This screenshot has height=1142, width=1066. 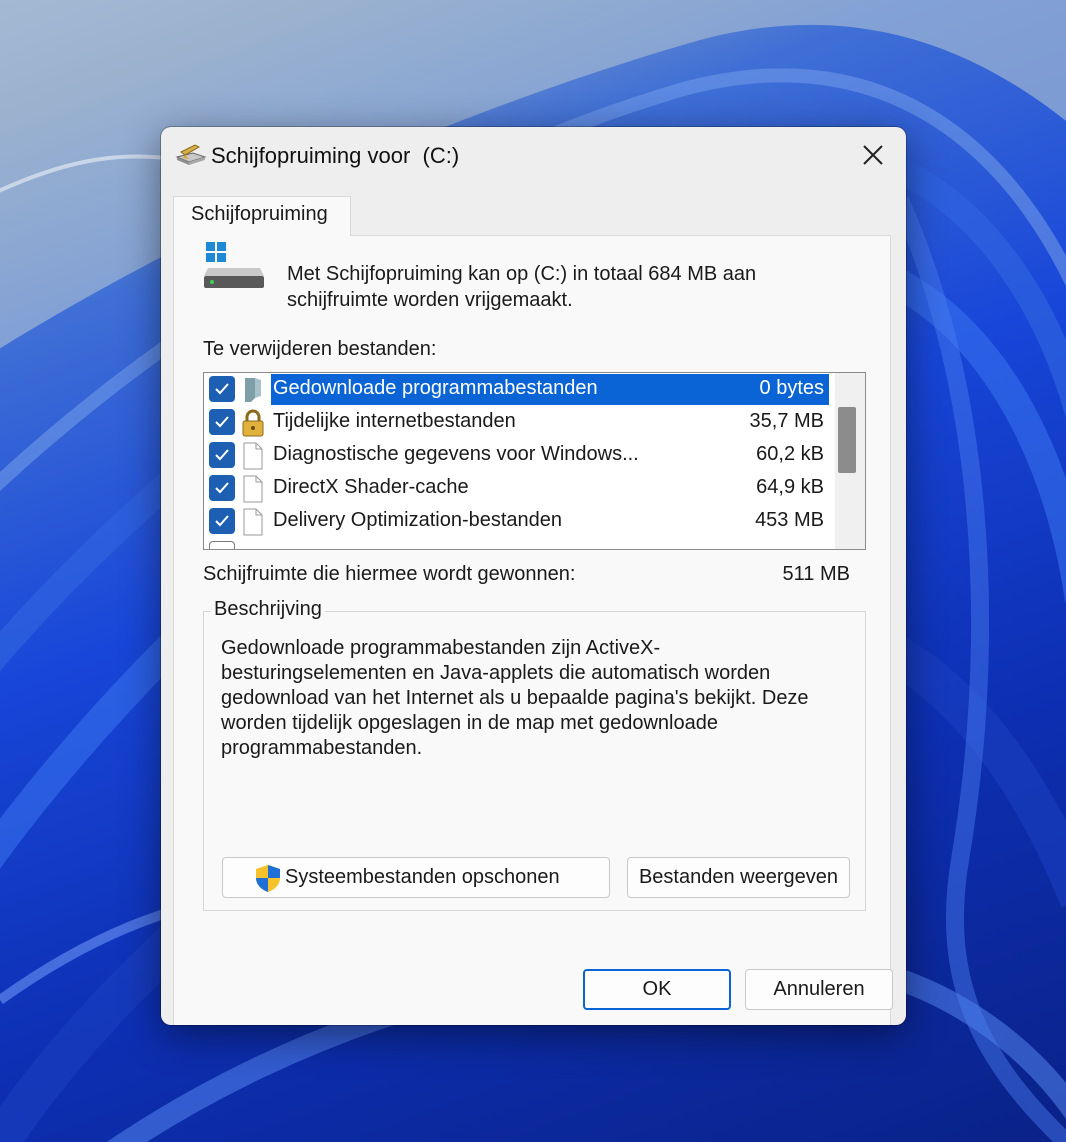 What do you see at coordinates (816, 574) in the screenshot?
I see `space-gained-value: 511 MB` at bounding box center [816, 574].